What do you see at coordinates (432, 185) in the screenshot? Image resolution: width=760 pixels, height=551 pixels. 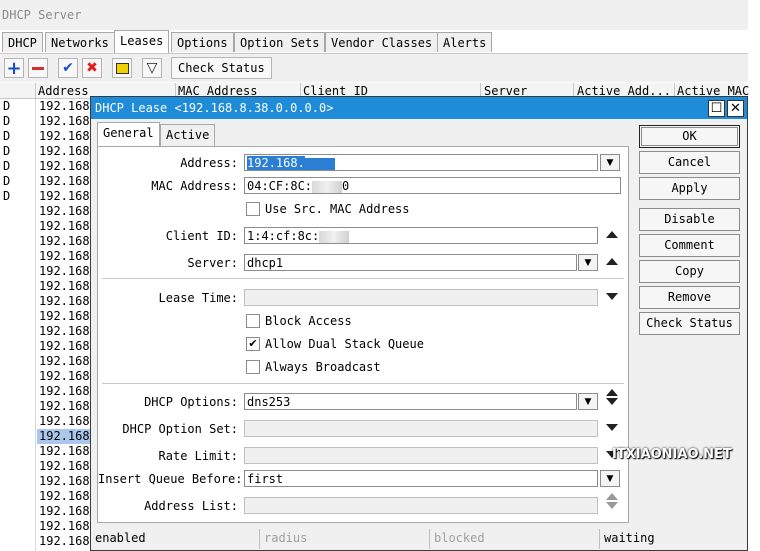 I see `mac-address-field: 04:CF:8C: 0` at bounding box center [432, 185].